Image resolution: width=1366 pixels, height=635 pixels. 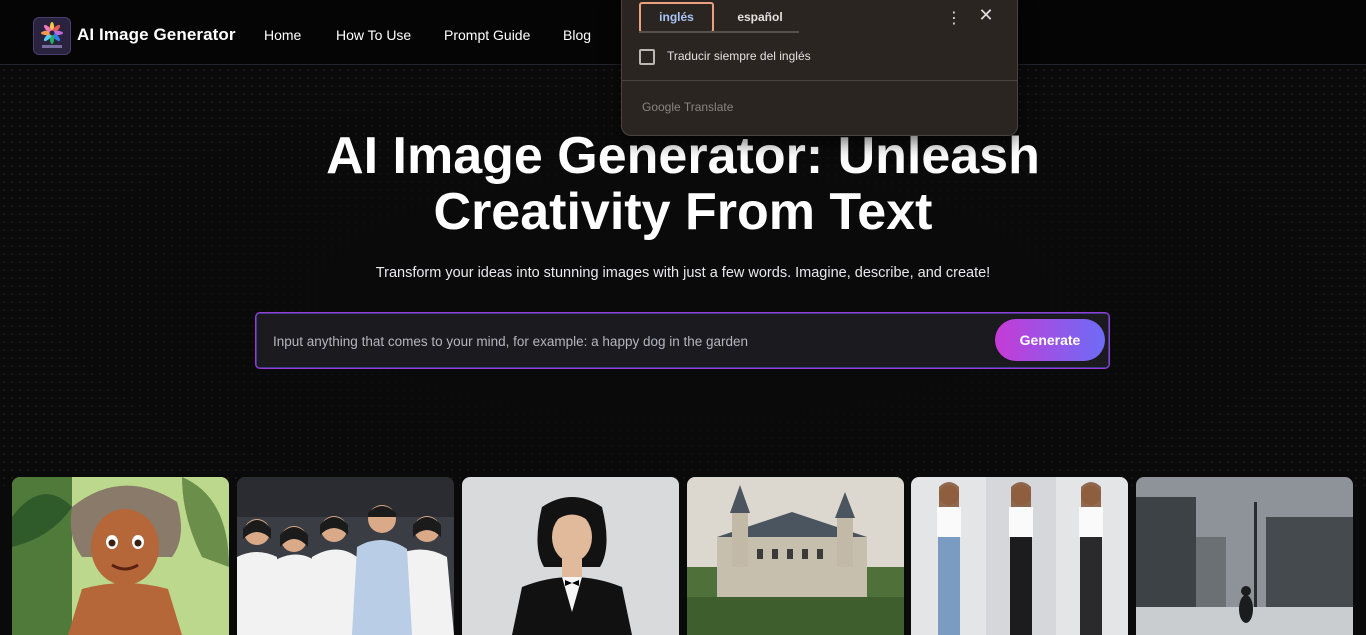 What do you see at coordinates (986, 15) in the screenshot?
I see `close-icon: ✕` at bounding box center [986, 15].